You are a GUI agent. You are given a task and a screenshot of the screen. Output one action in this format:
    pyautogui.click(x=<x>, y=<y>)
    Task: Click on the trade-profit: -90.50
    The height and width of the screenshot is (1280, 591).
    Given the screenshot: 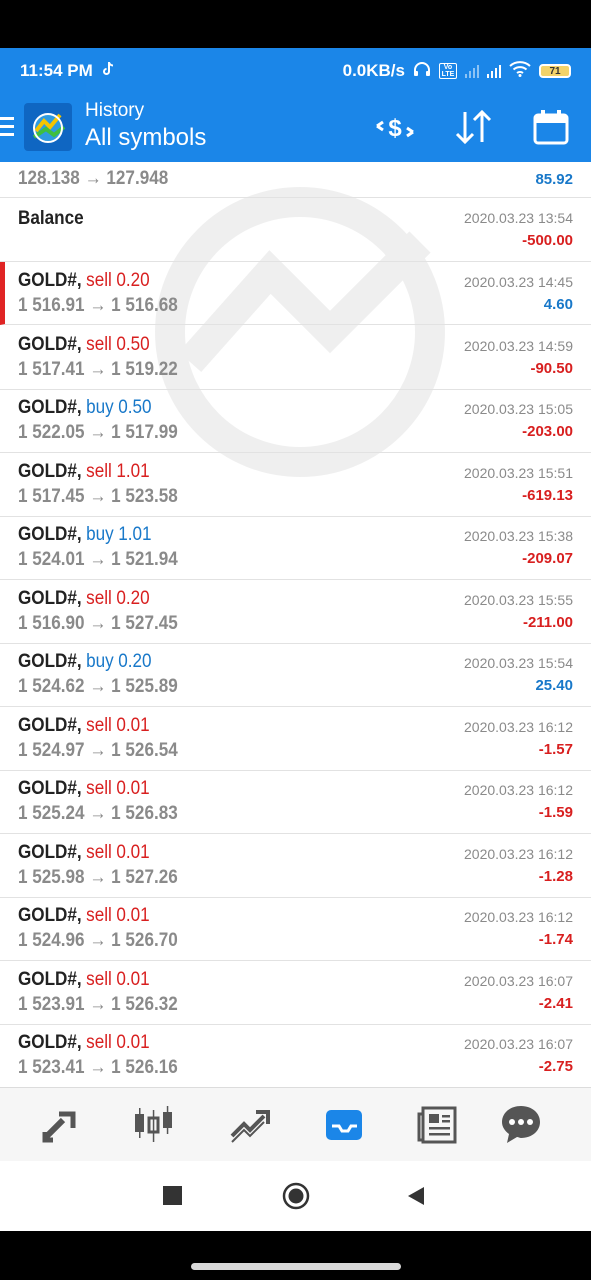 What is the action you would take?
    pyautogui.click(x=551, y=368)
    